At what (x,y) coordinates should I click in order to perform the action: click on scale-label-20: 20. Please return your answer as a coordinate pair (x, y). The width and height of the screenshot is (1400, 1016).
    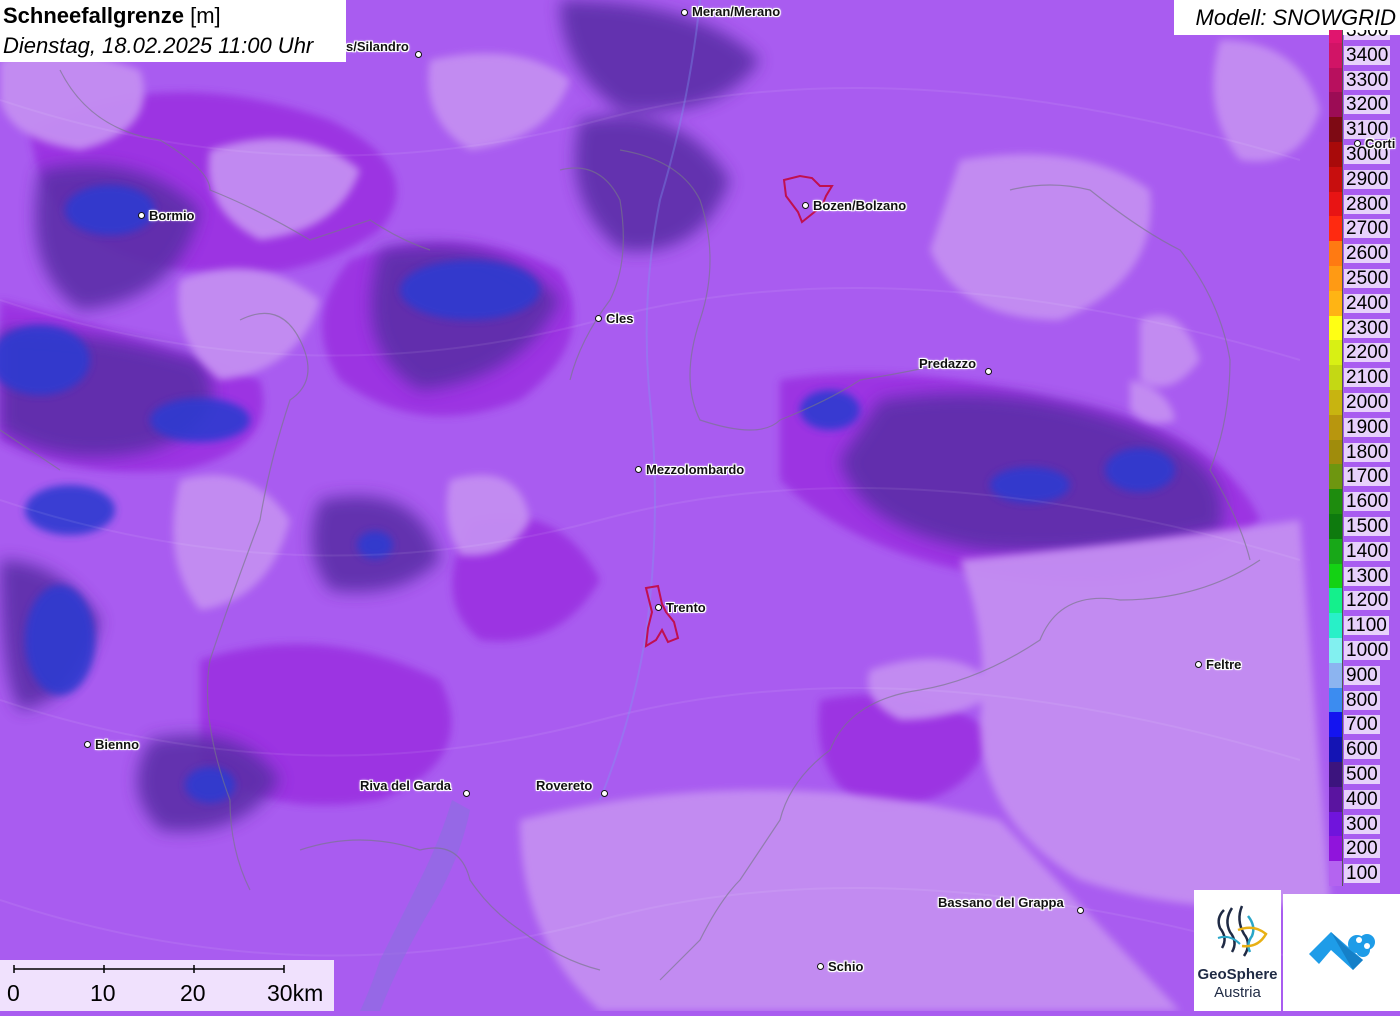
    Looking at the image, I should click on (193, 993).